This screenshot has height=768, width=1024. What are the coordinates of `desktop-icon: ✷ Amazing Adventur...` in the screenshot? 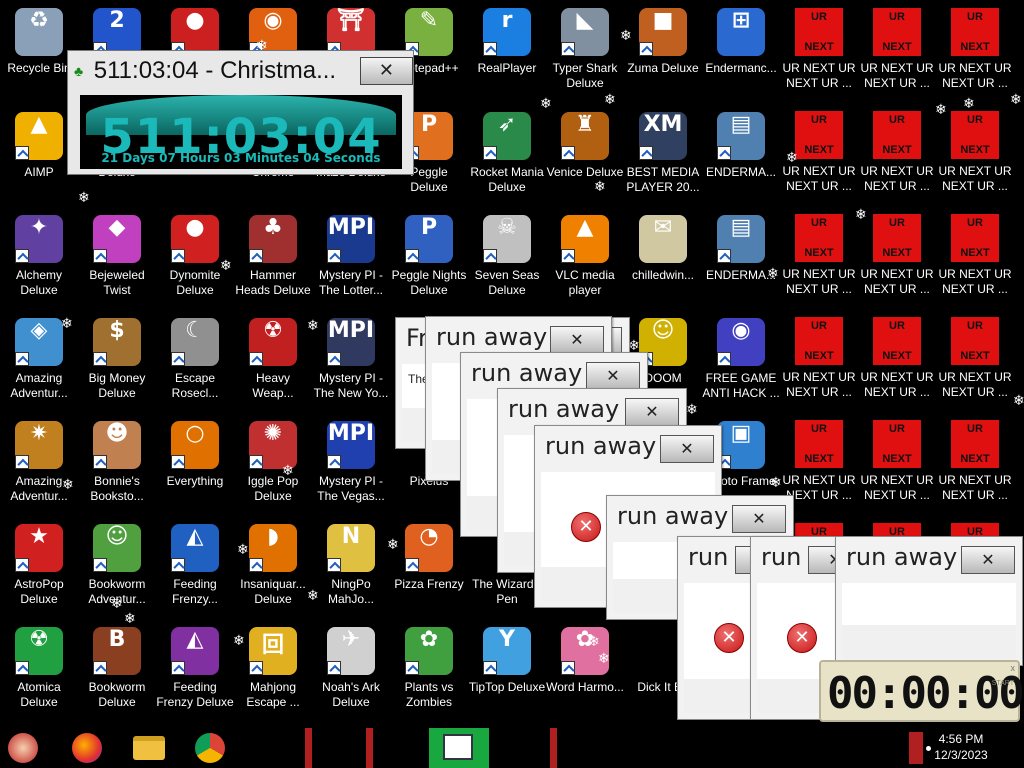 It's located at (39, 467).